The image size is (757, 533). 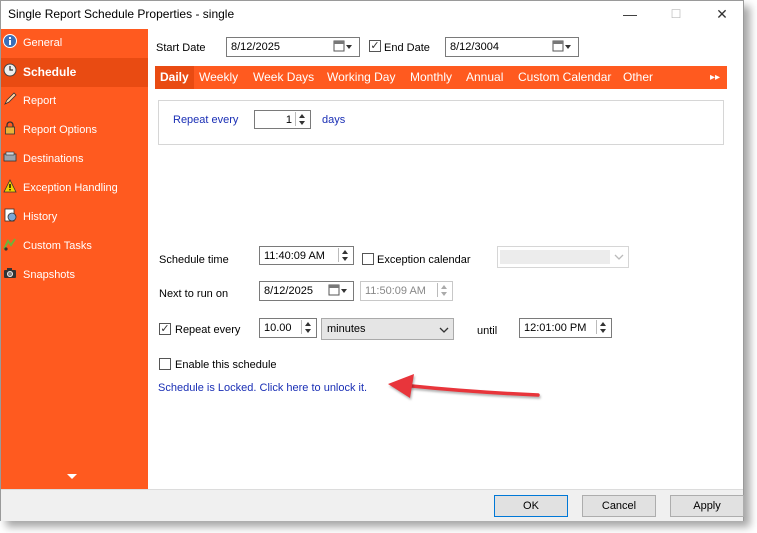 I want to click on annotation-arrow-icon, so click(x=464, y=386).